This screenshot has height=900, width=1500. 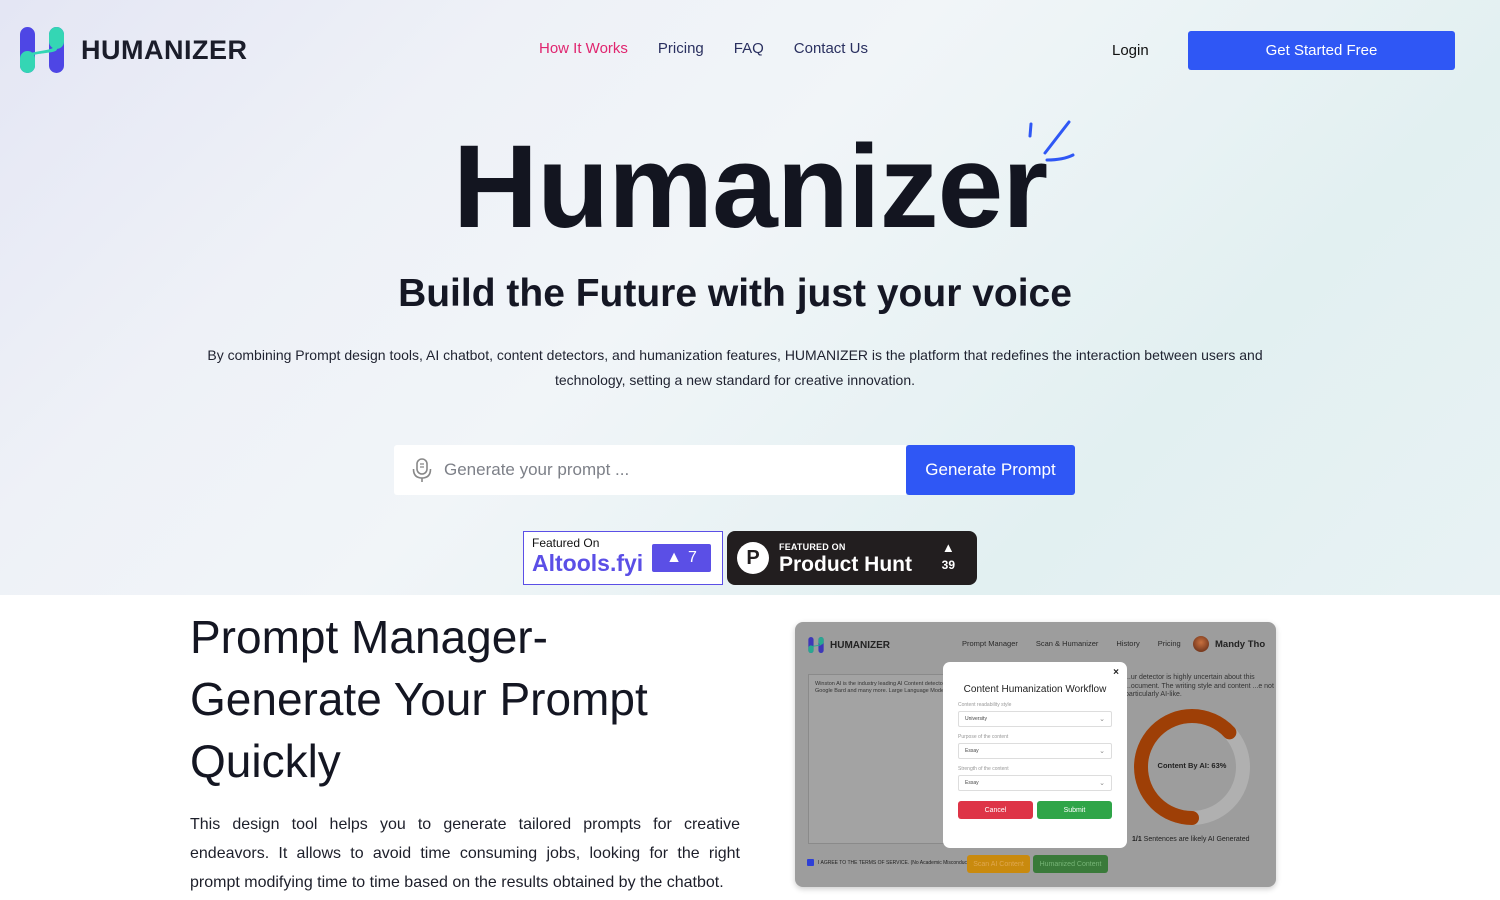 What do you see at coordinates (990, 470) in the screenshot?
I see `generate-prompt-button: Generate Prompt` at bounding box center [990, 470].